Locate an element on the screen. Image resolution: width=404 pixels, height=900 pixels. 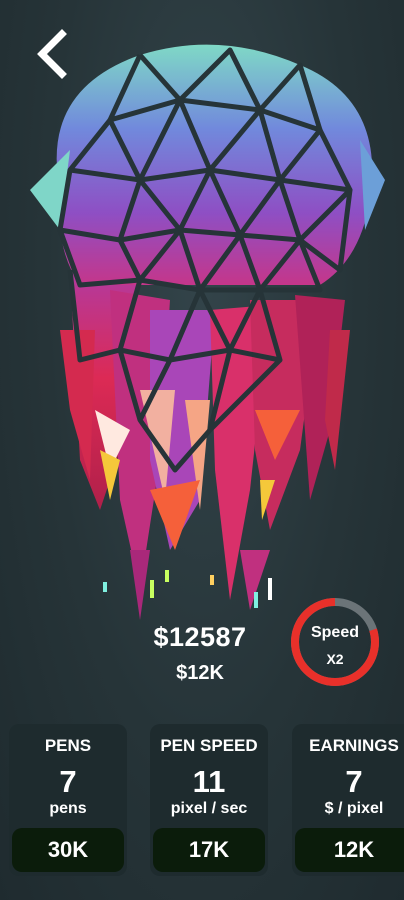
upgrade-unit: pixel / sec is located at coordinates (209, 808).